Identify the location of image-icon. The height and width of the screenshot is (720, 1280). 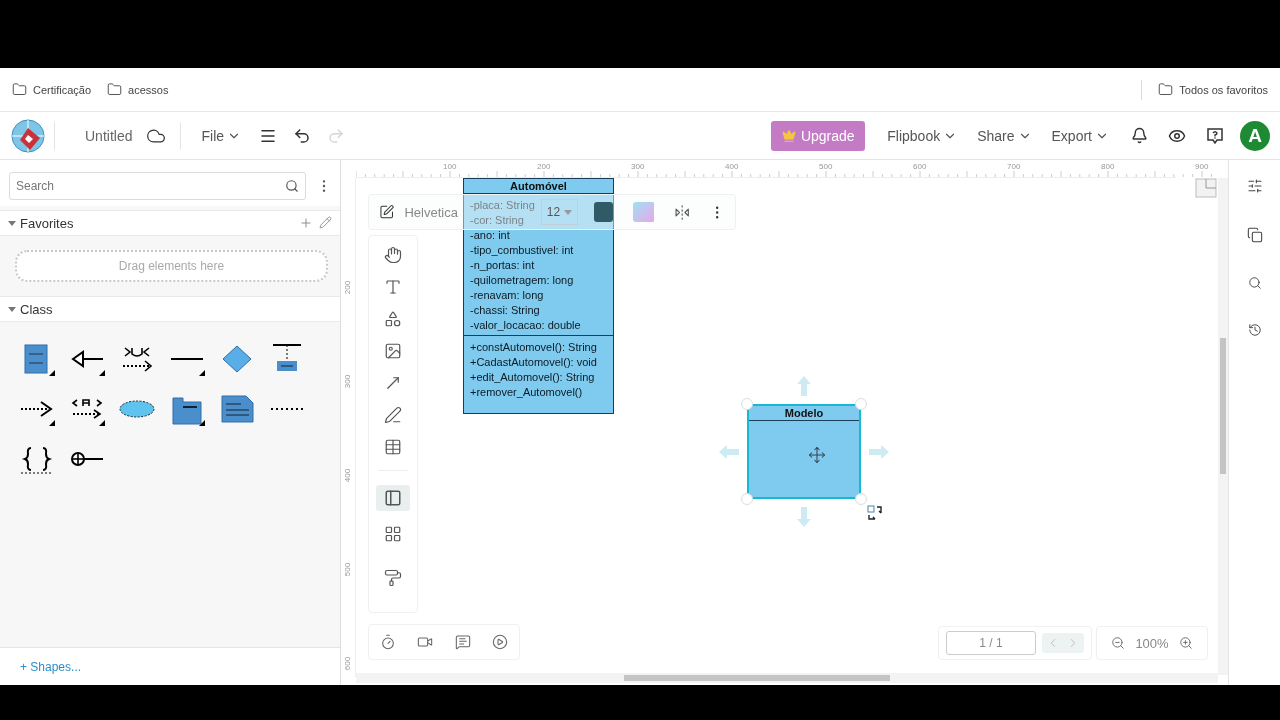
(393, 351).